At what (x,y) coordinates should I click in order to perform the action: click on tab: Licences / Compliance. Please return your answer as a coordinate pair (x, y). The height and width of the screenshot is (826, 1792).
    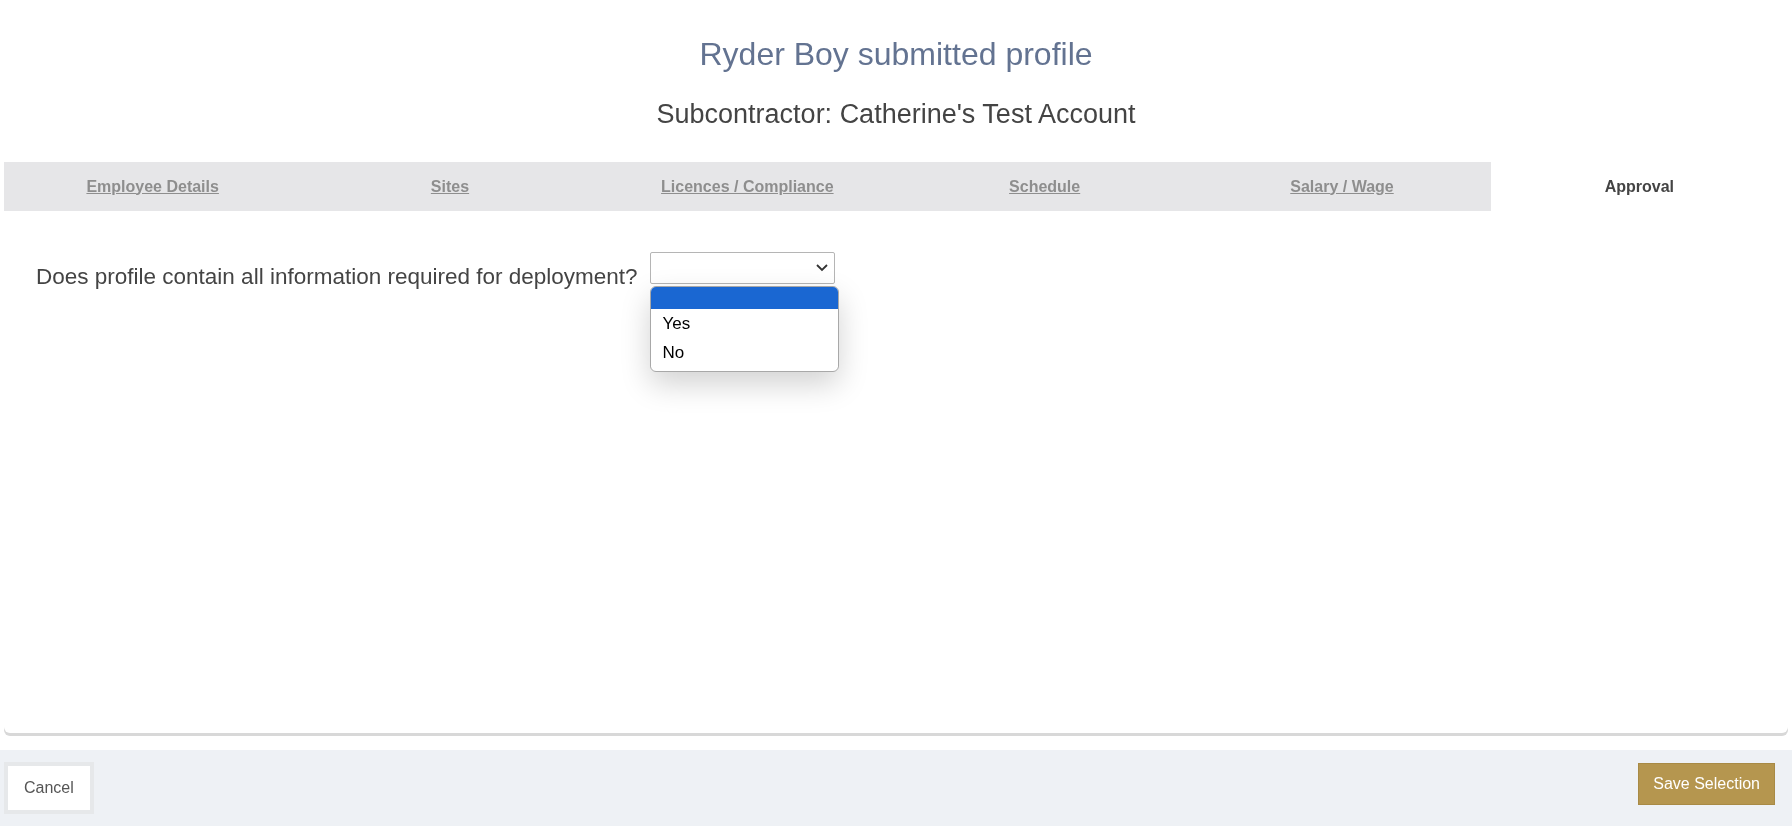
    Looking at the image, I should click on (747, 186).